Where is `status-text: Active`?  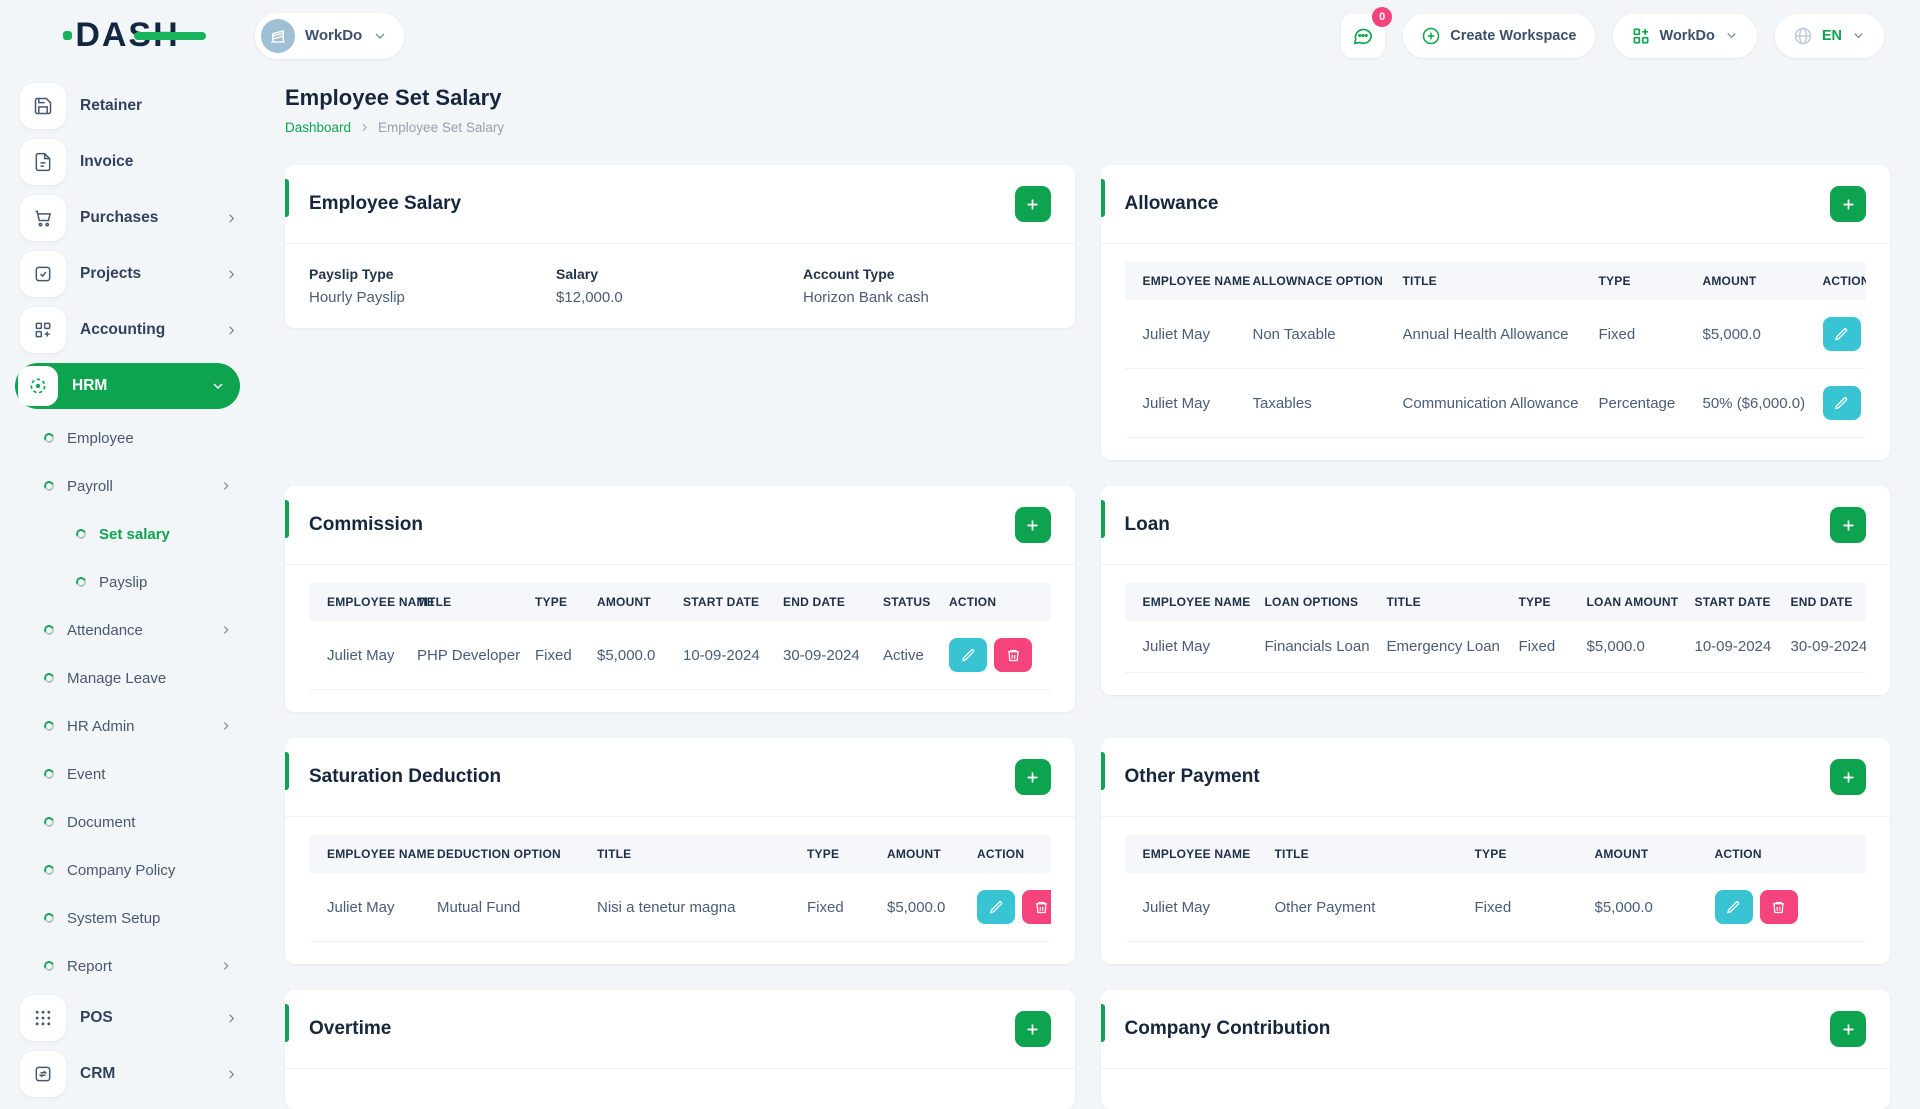
status-text: Active is located at coordinates (916, 655).